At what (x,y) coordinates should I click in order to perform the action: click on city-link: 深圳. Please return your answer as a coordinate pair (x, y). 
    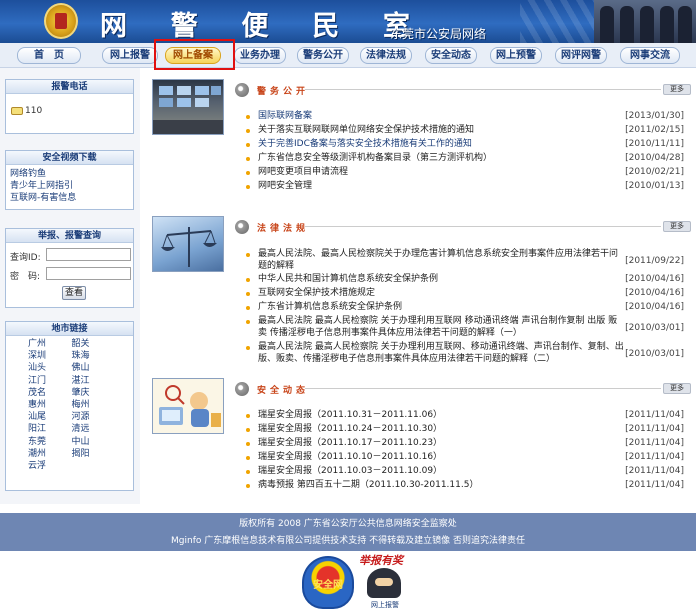
    Looking at the image, I should click on (50, 356).